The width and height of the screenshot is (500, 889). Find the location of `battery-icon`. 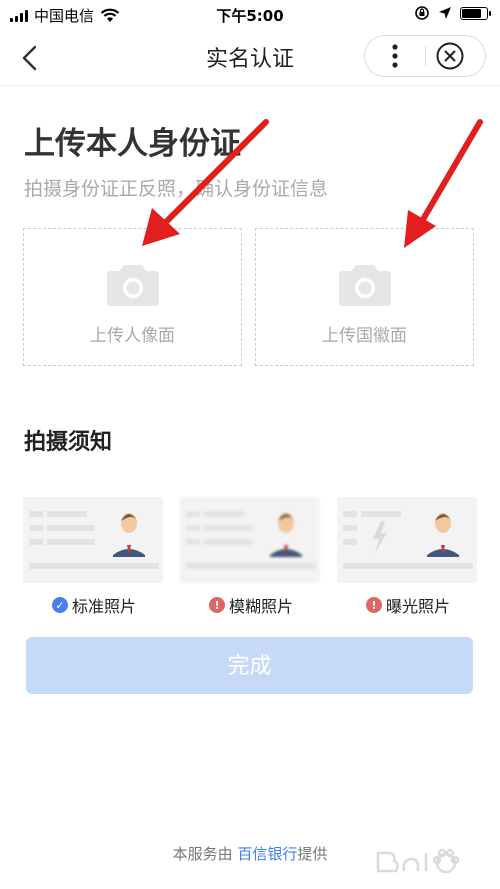

battery-icon is located at coordinates (475, 13).